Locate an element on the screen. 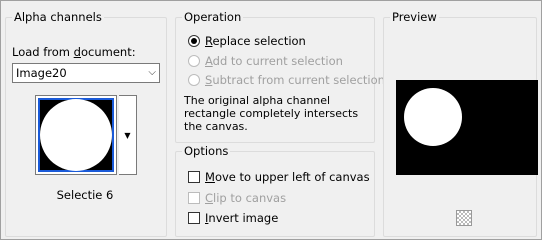 The width and height of the screenshot is (542, 240). selected-thumbnail is located at coordinates (76, 135).